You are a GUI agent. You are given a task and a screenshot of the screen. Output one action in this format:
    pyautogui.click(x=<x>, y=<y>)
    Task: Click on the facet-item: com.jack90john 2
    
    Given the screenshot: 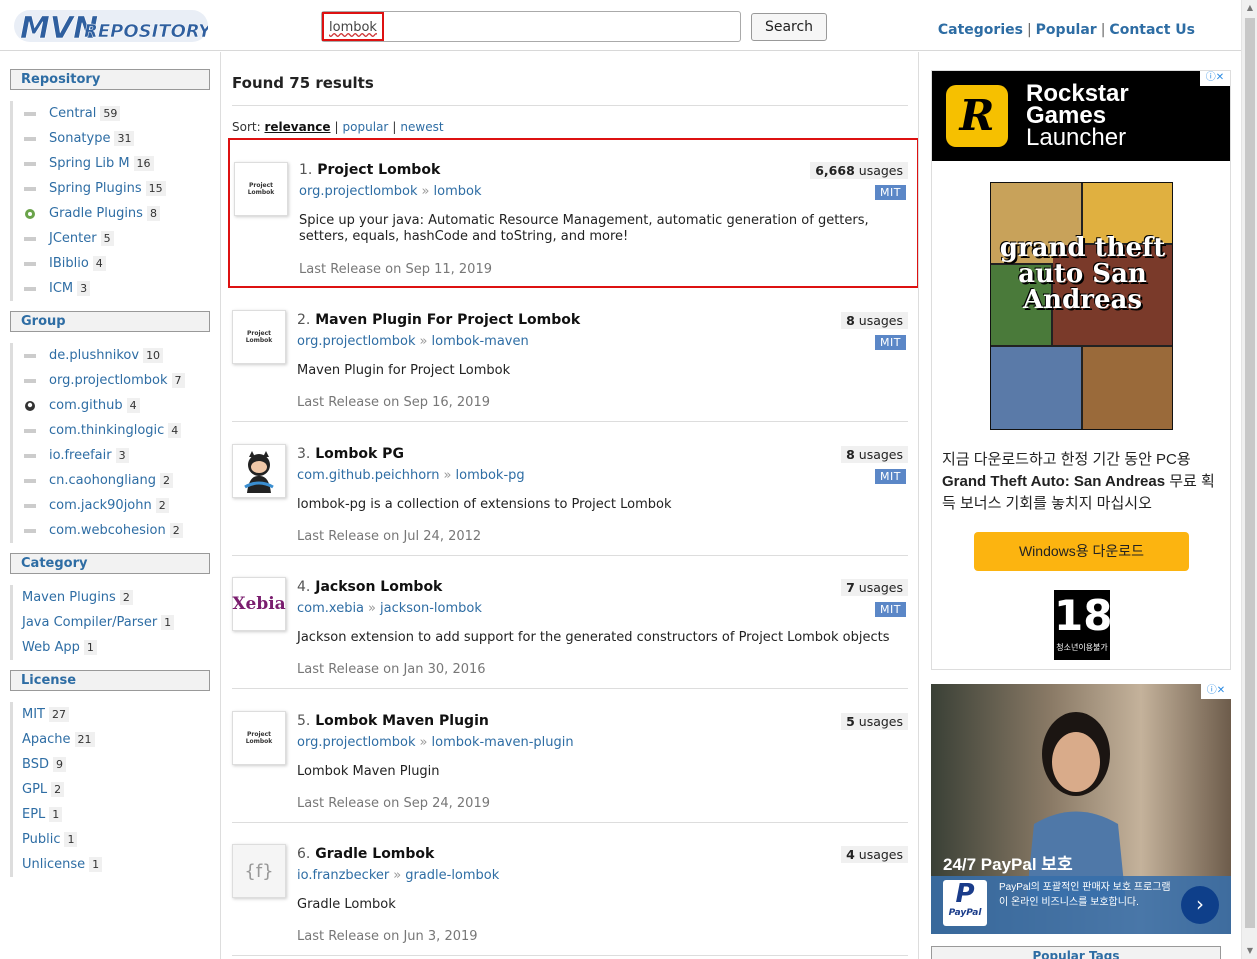 What is the action you would take?
    pyautogui.click(x=110, y=505)
    